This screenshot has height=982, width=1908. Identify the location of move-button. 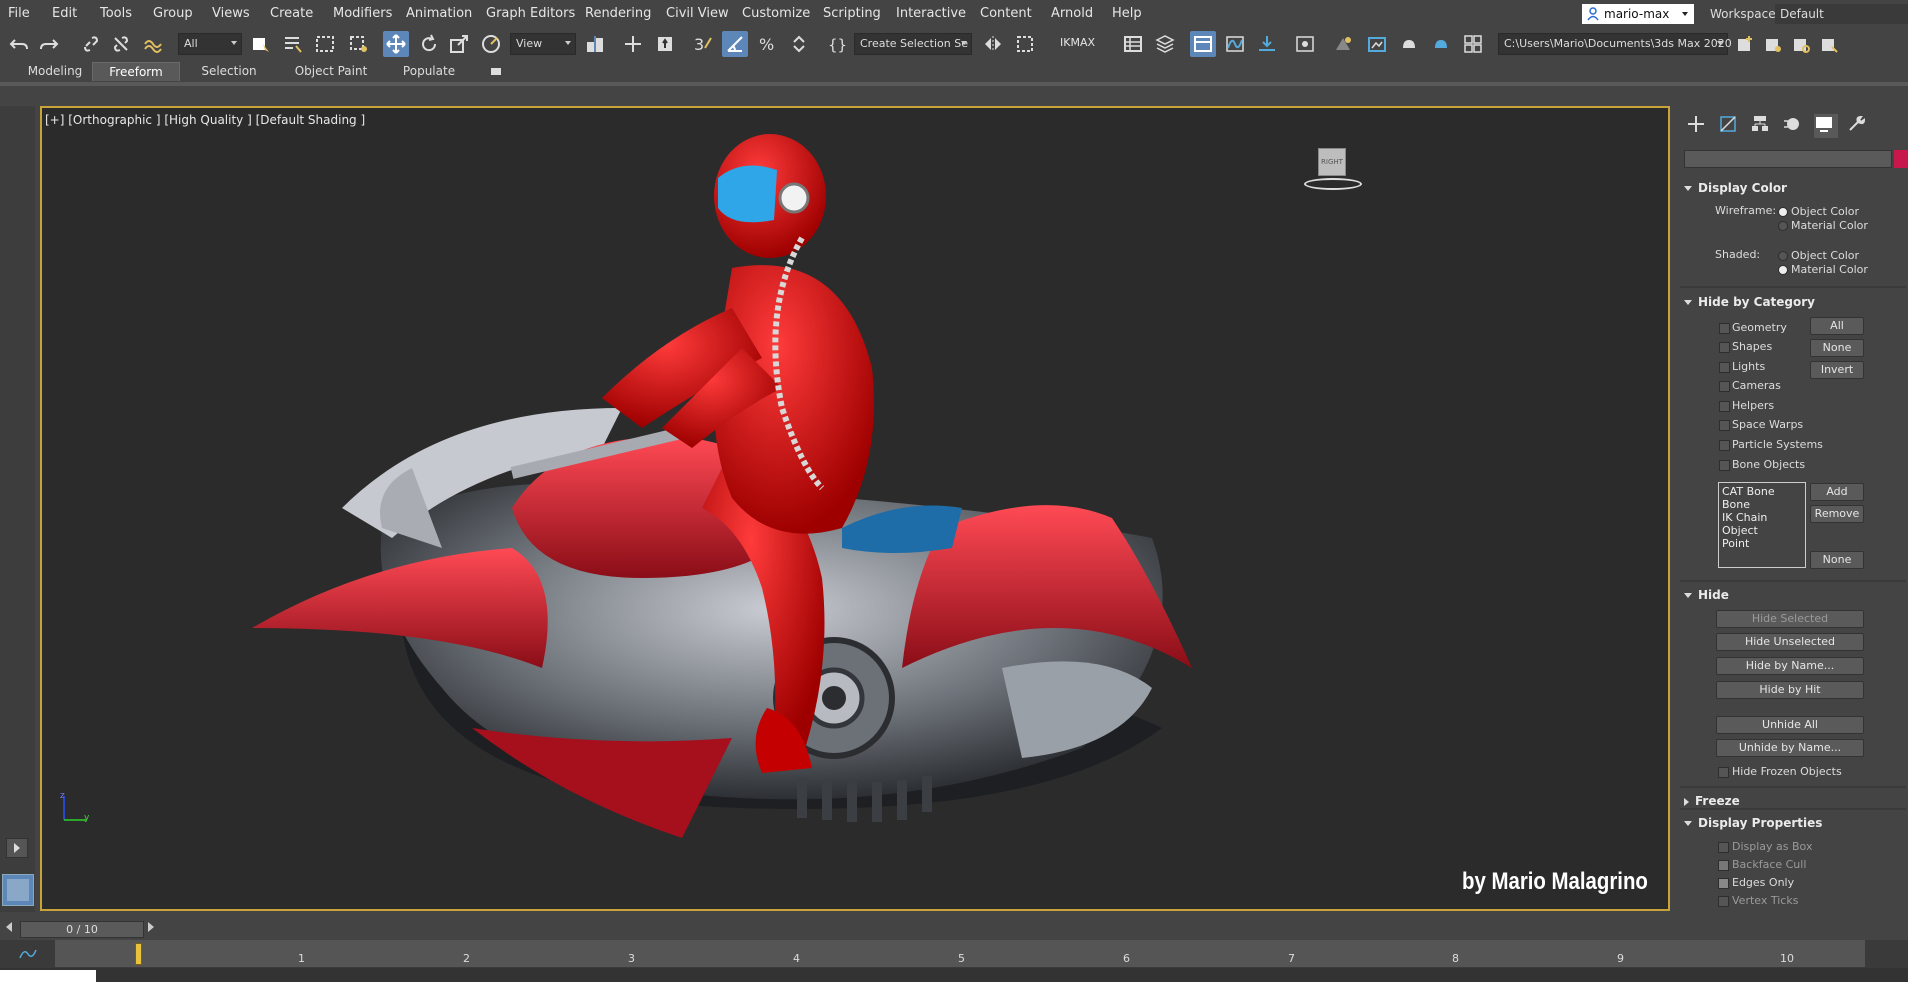
(396, 44).